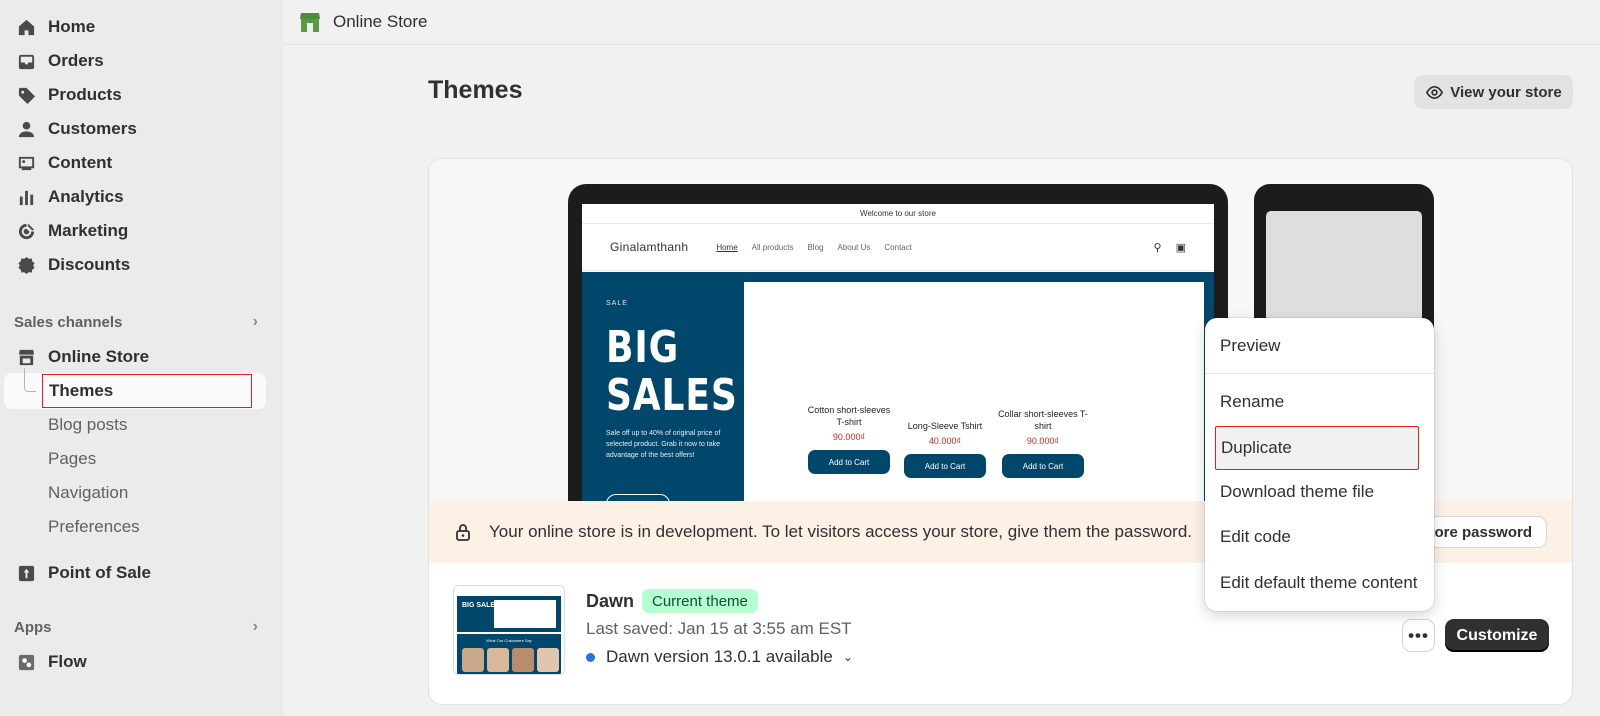 This screenshot has height=716, width=1600. I want to click on nav-marketing-label: Marketing, so click(88, 230).